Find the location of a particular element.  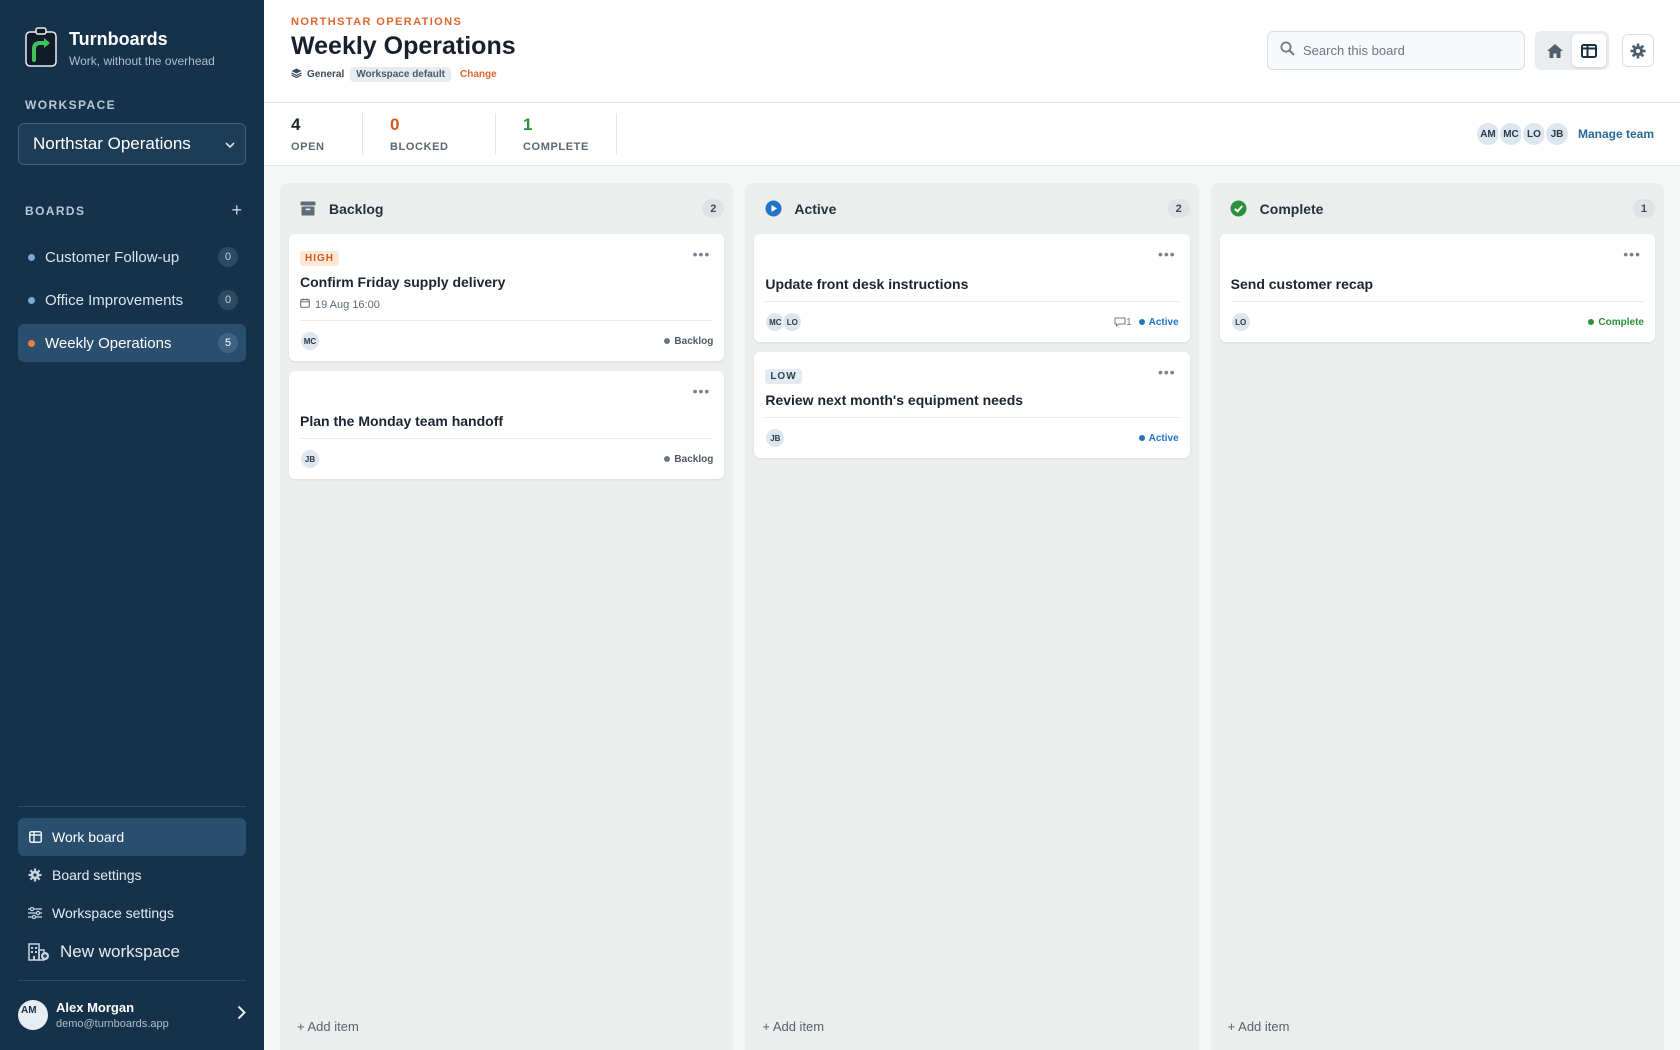

nav-new-workspace: New workspace is located at coordinates (132, 952).